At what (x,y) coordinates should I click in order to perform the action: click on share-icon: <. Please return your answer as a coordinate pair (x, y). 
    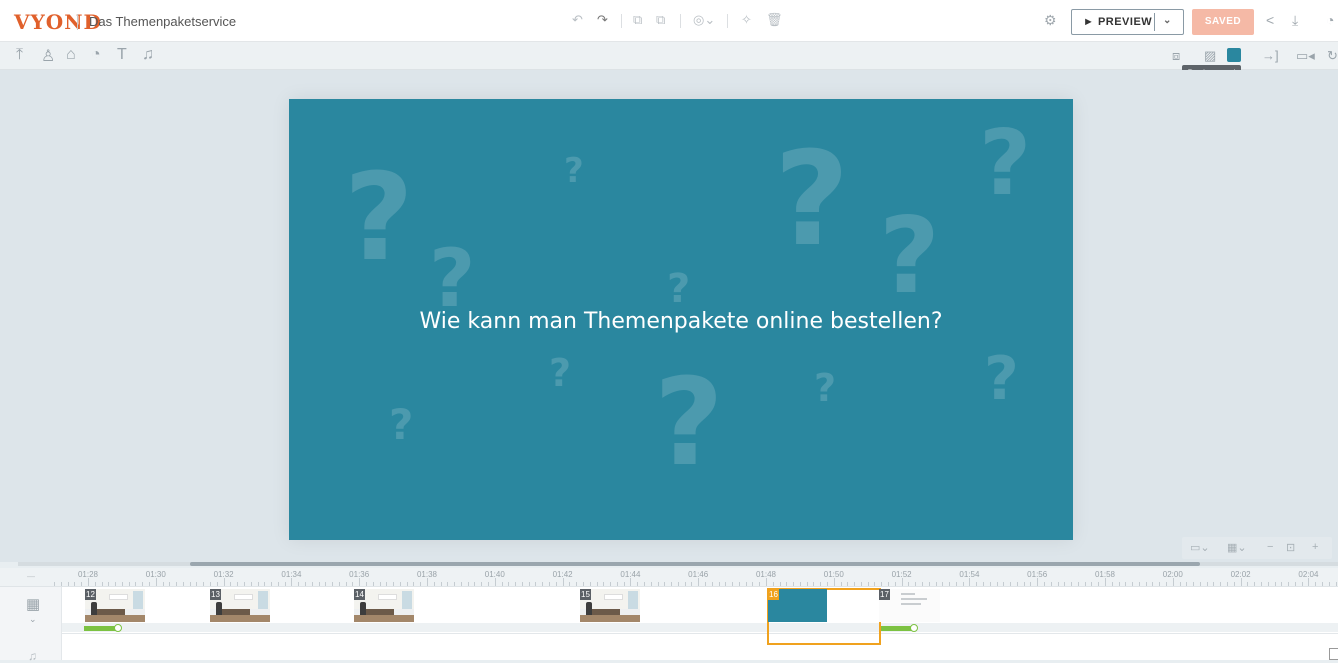
    Looking at the image, I should click on (1270, 20).